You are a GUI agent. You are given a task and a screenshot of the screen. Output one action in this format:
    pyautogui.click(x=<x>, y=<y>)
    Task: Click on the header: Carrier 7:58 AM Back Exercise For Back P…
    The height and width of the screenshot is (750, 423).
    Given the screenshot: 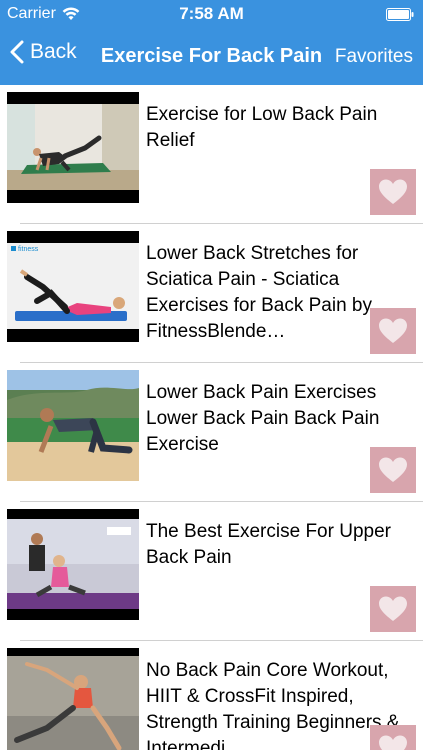 What is the action you would take?
    pyautogui.click(x=211, y=42)
    